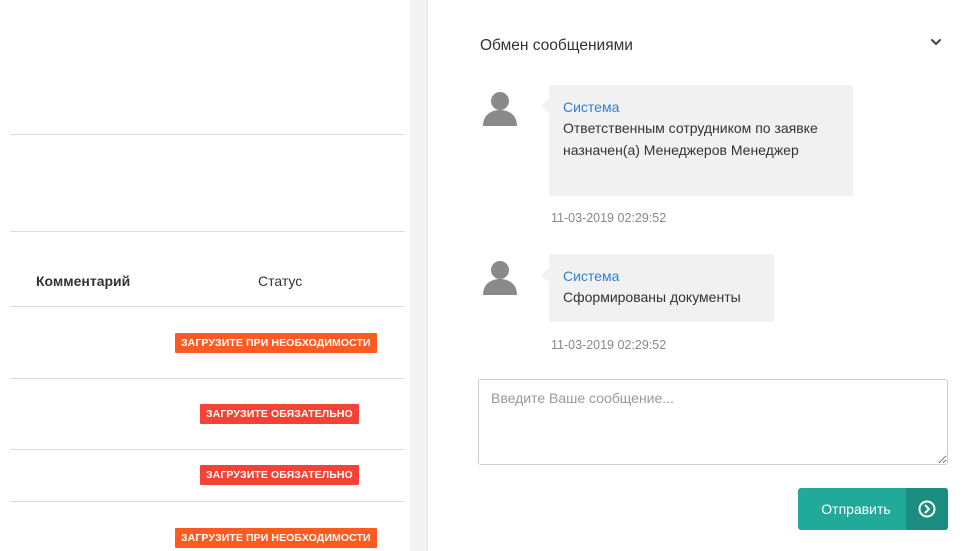 The image size is (964, 551). What do you see at coordinates (280, 281) in the screenshot?
I see `column-header-status: Статус` at bounding box center [280, 281].